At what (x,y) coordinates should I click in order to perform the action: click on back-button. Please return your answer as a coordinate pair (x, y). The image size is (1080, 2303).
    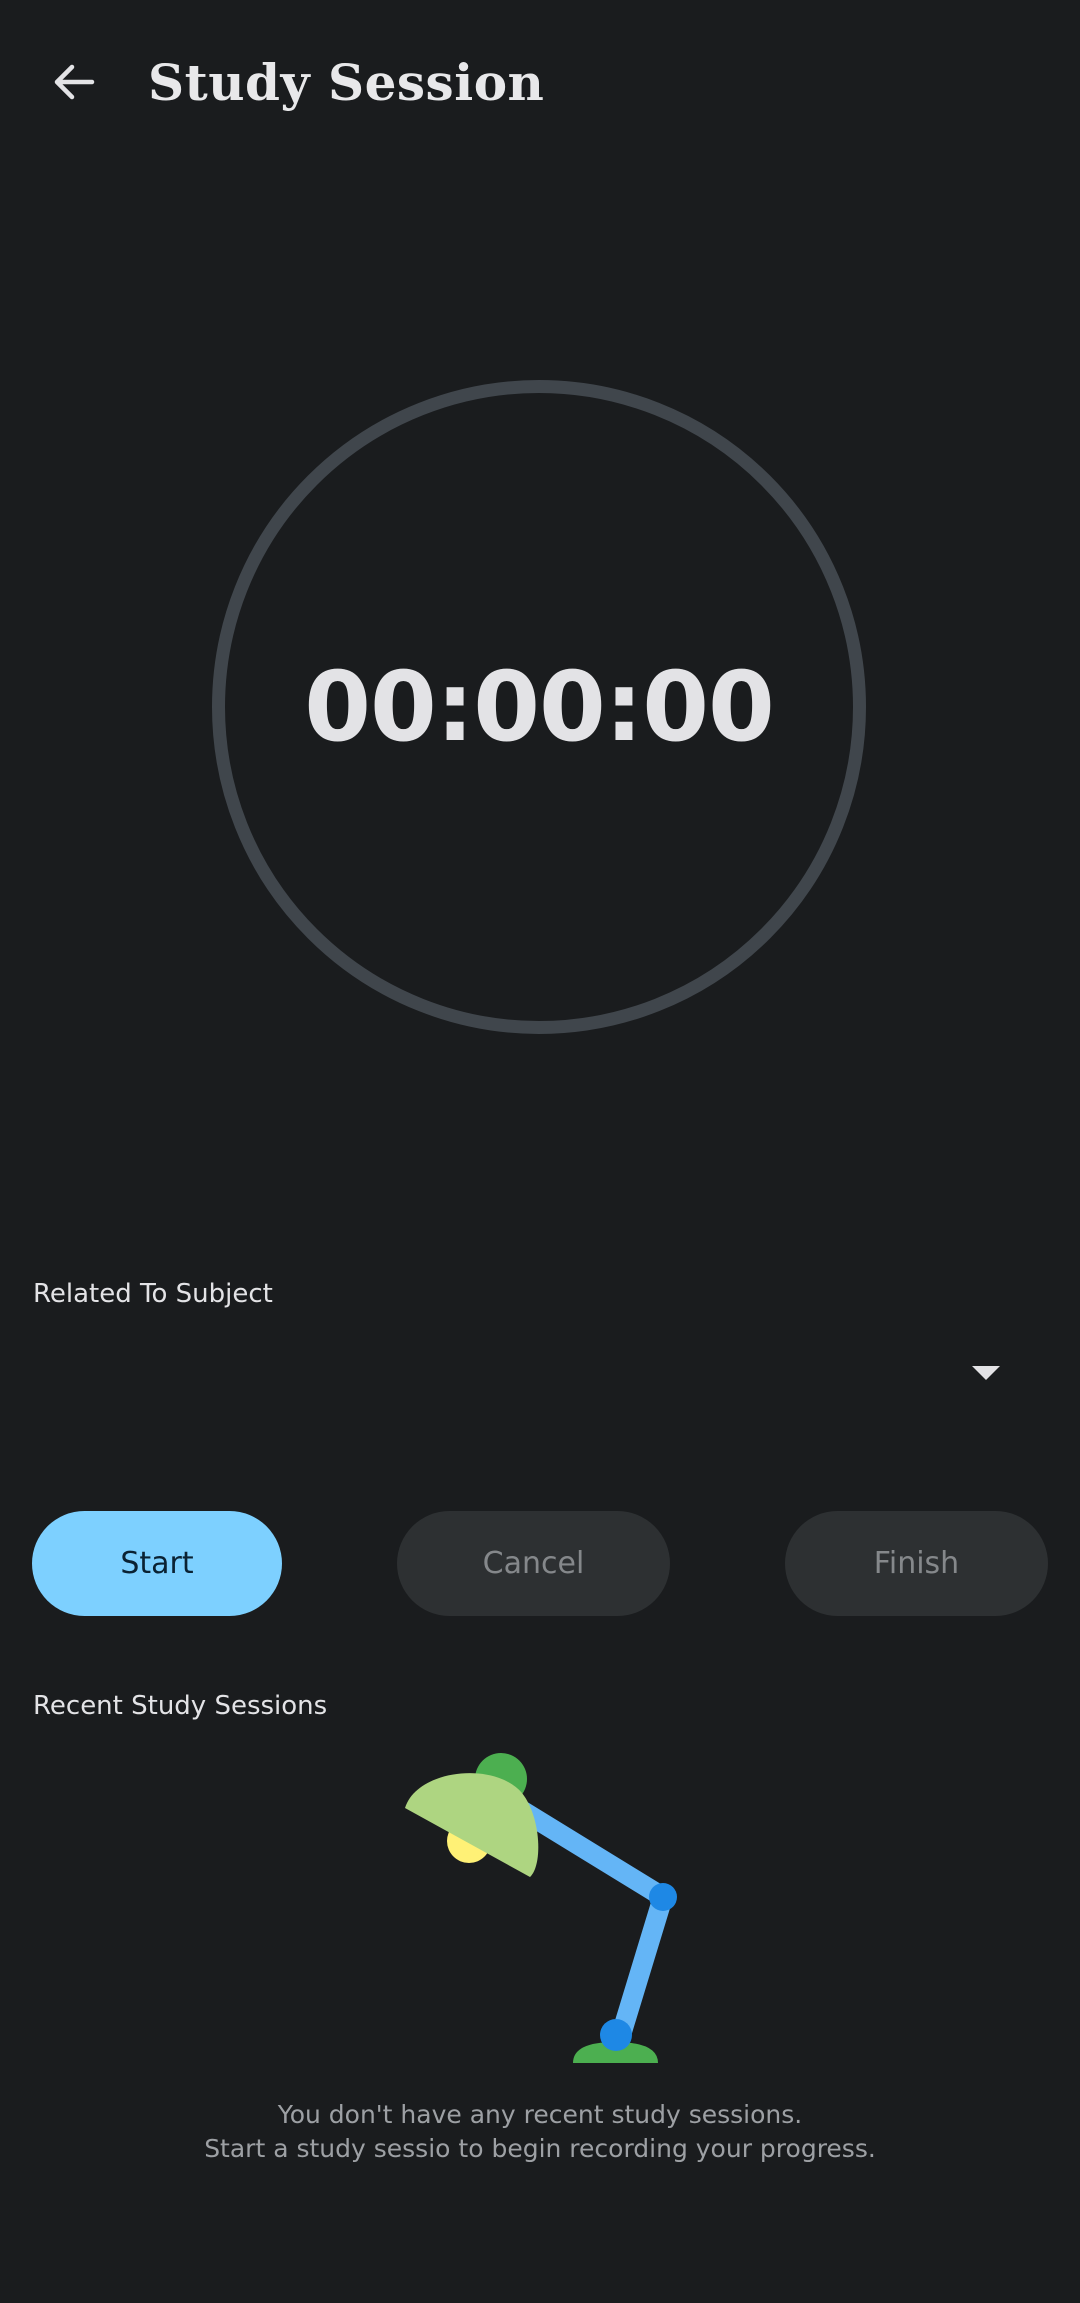
    Looking at the image, I should click on (74, 82).